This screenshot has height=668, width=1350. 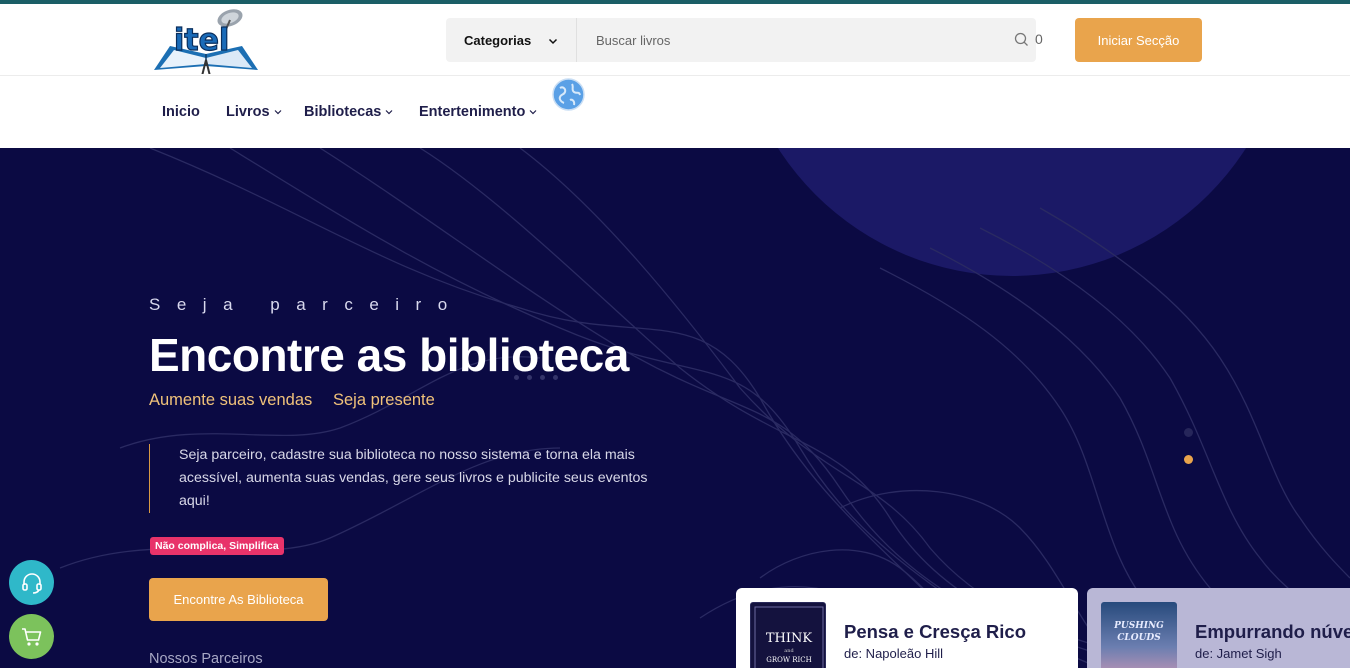 I want to click on login-button: Iniciar Secção, so click(x=1138, y=40).